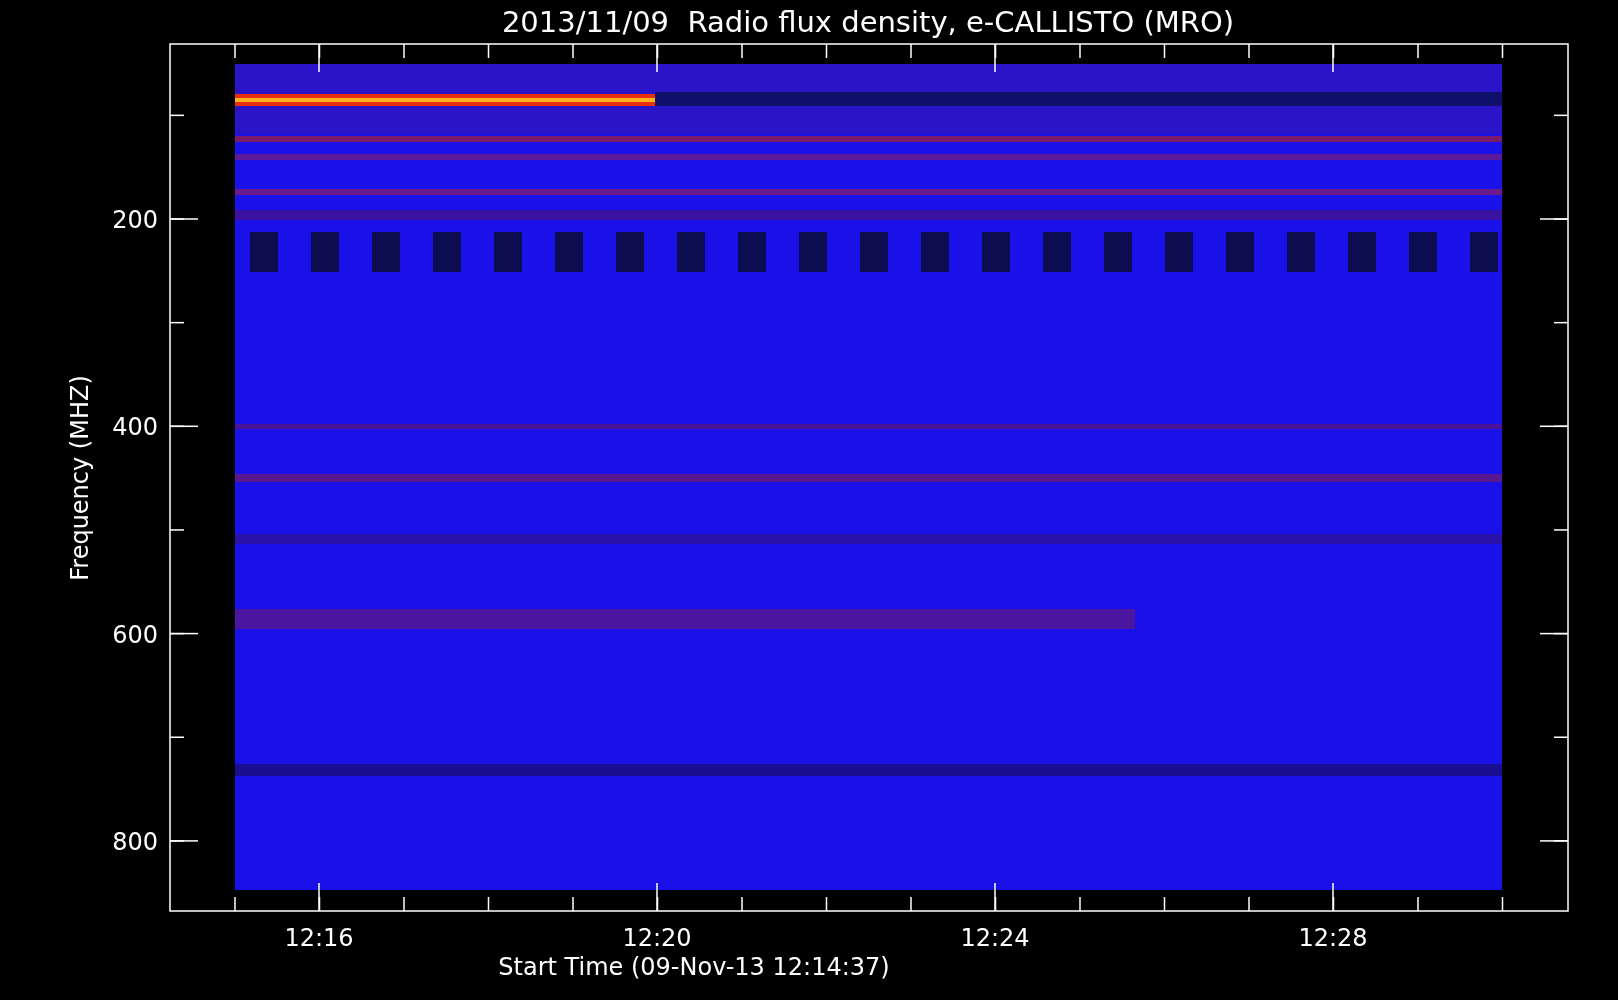 This screenshot has height=1000, width=1618. I want to click on axis-tick-label: 200, so click(135, 220).